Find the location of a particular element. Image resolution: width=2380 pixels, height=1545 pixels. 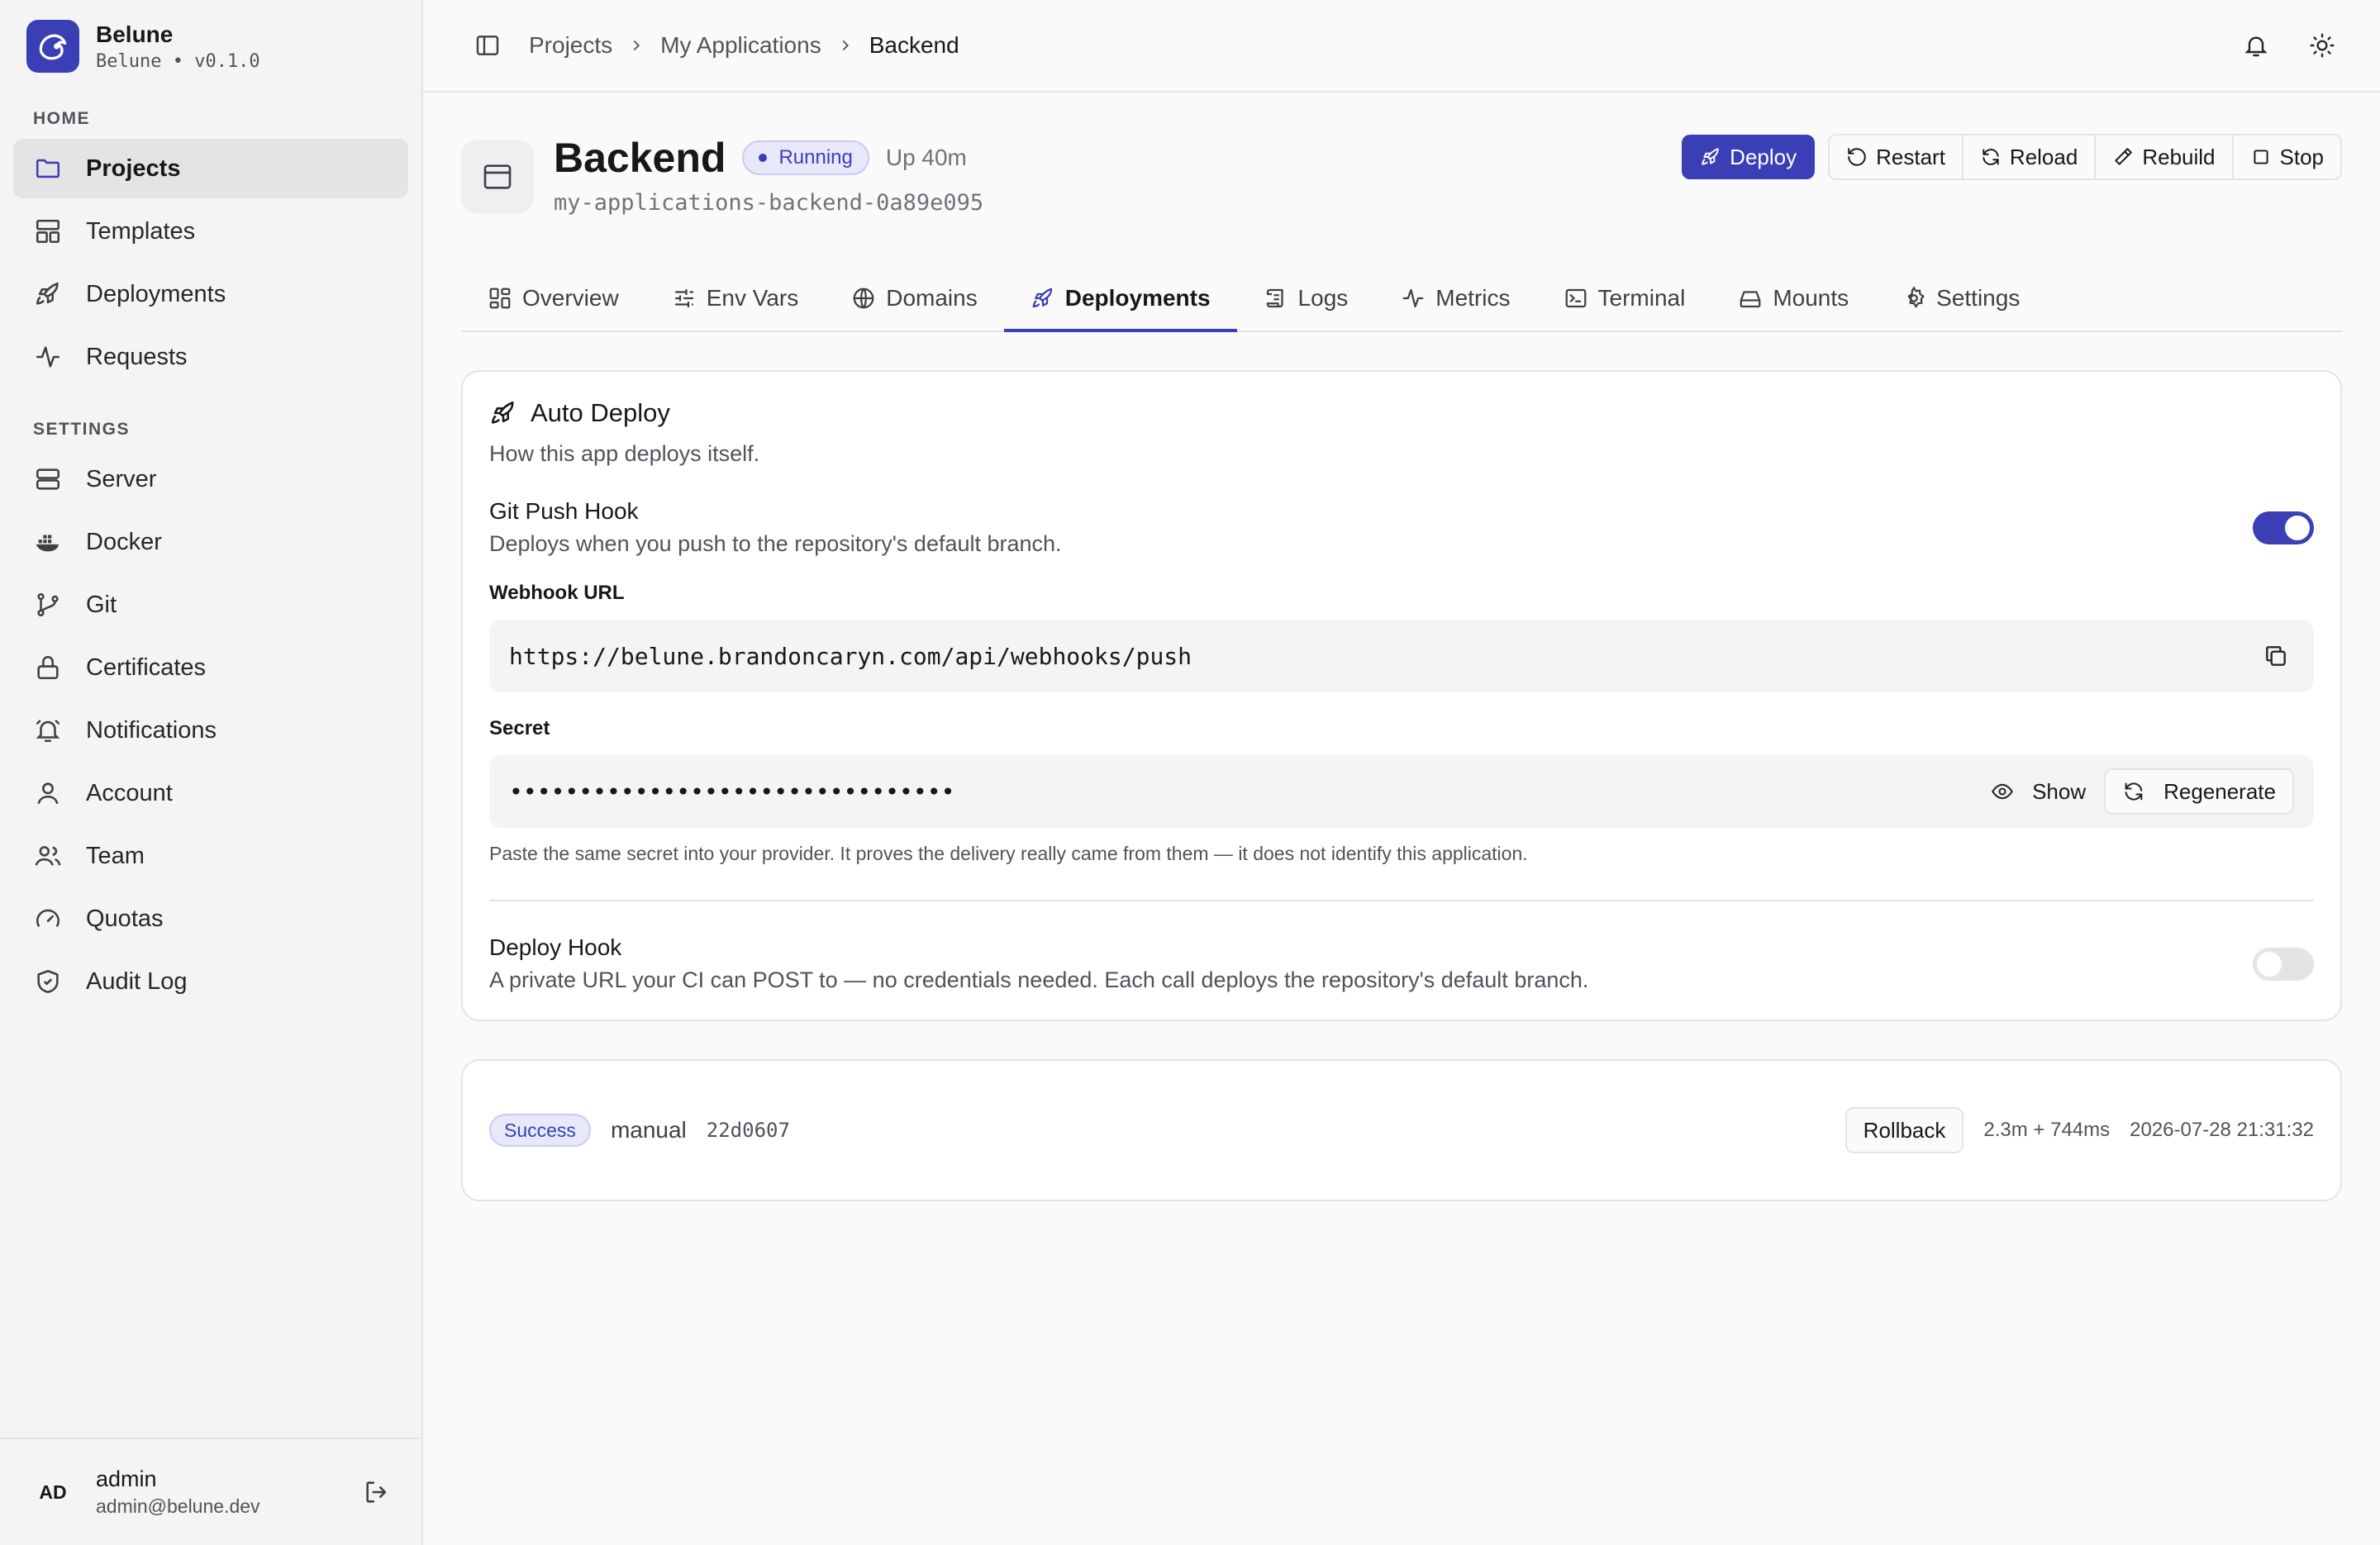

user-email: admin@belune.dev is located at coordinates (178, 1506).